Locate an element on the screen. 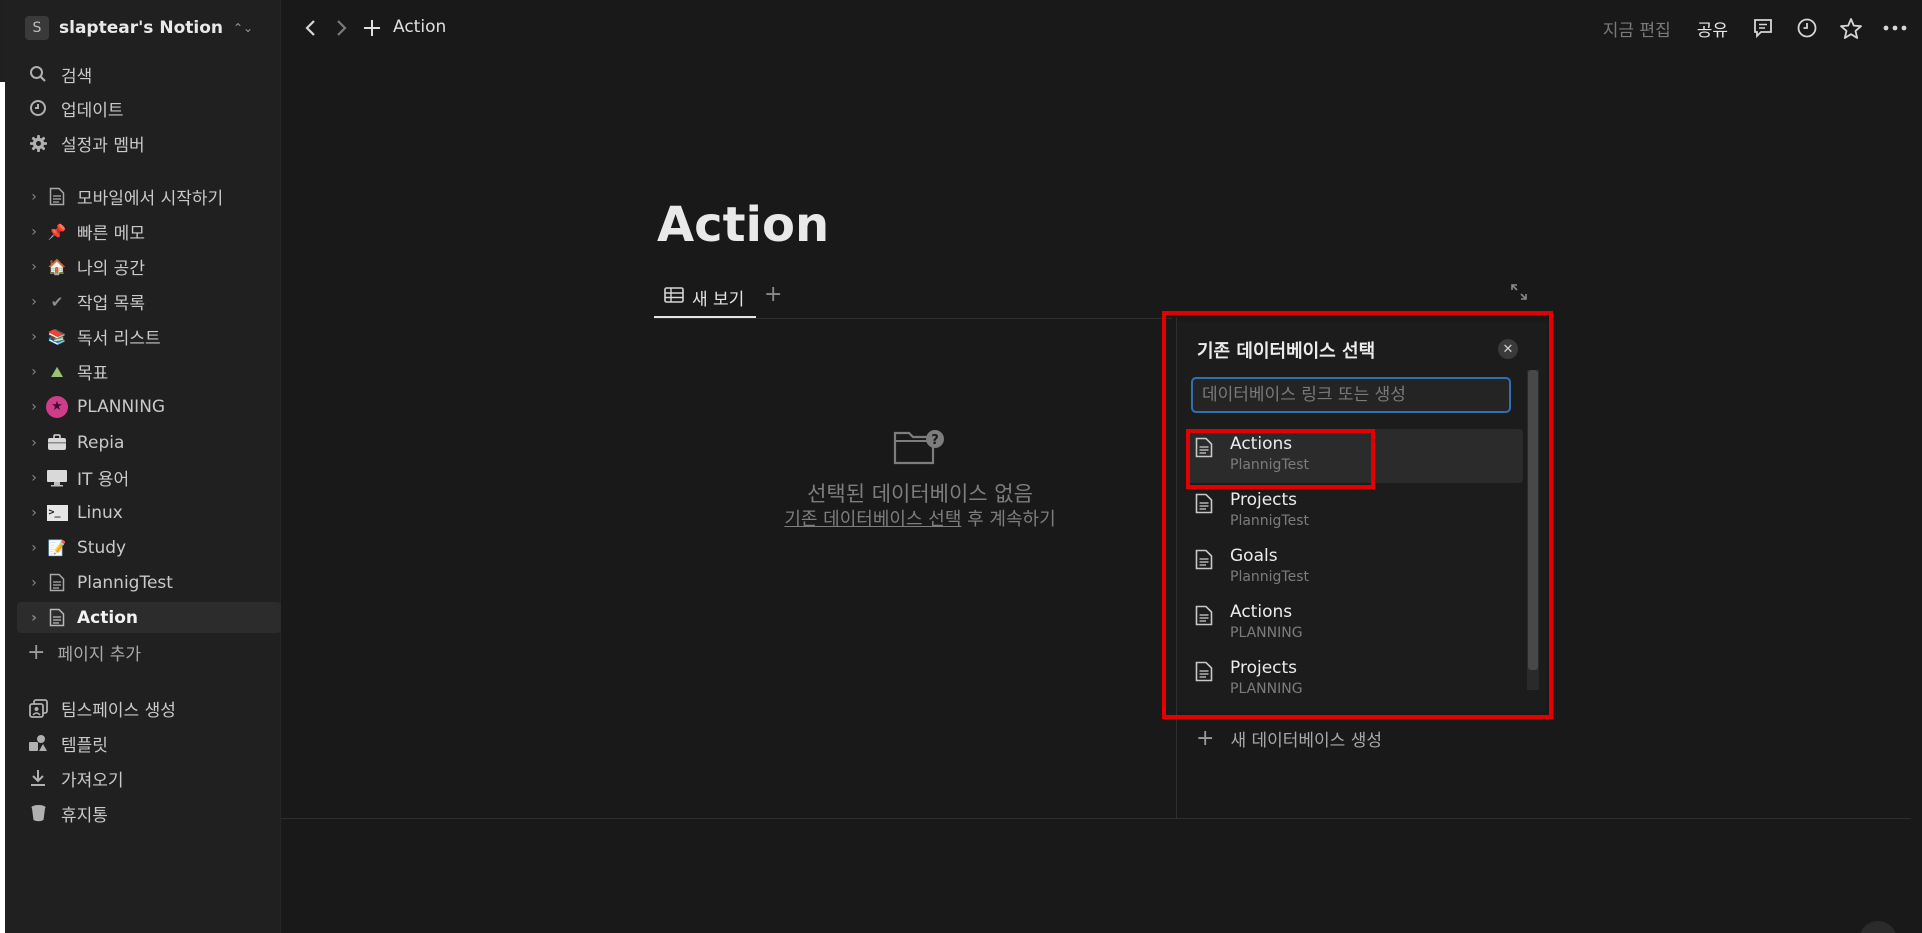 The width and height of the screenshot is (1922, 933). star-favorite-icon is located at coordinates (1851, 28).